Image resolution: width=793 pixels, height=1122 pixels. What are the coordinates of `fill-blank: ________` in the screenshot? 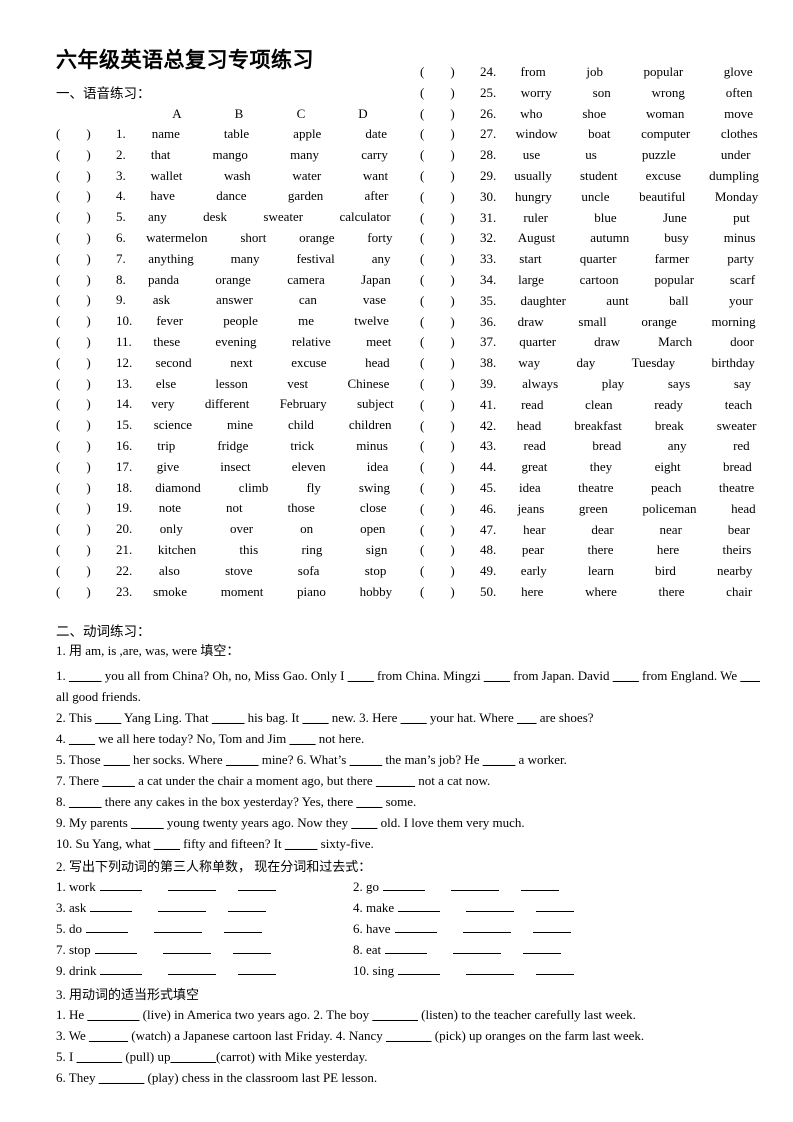 It's located at (113, 1014).